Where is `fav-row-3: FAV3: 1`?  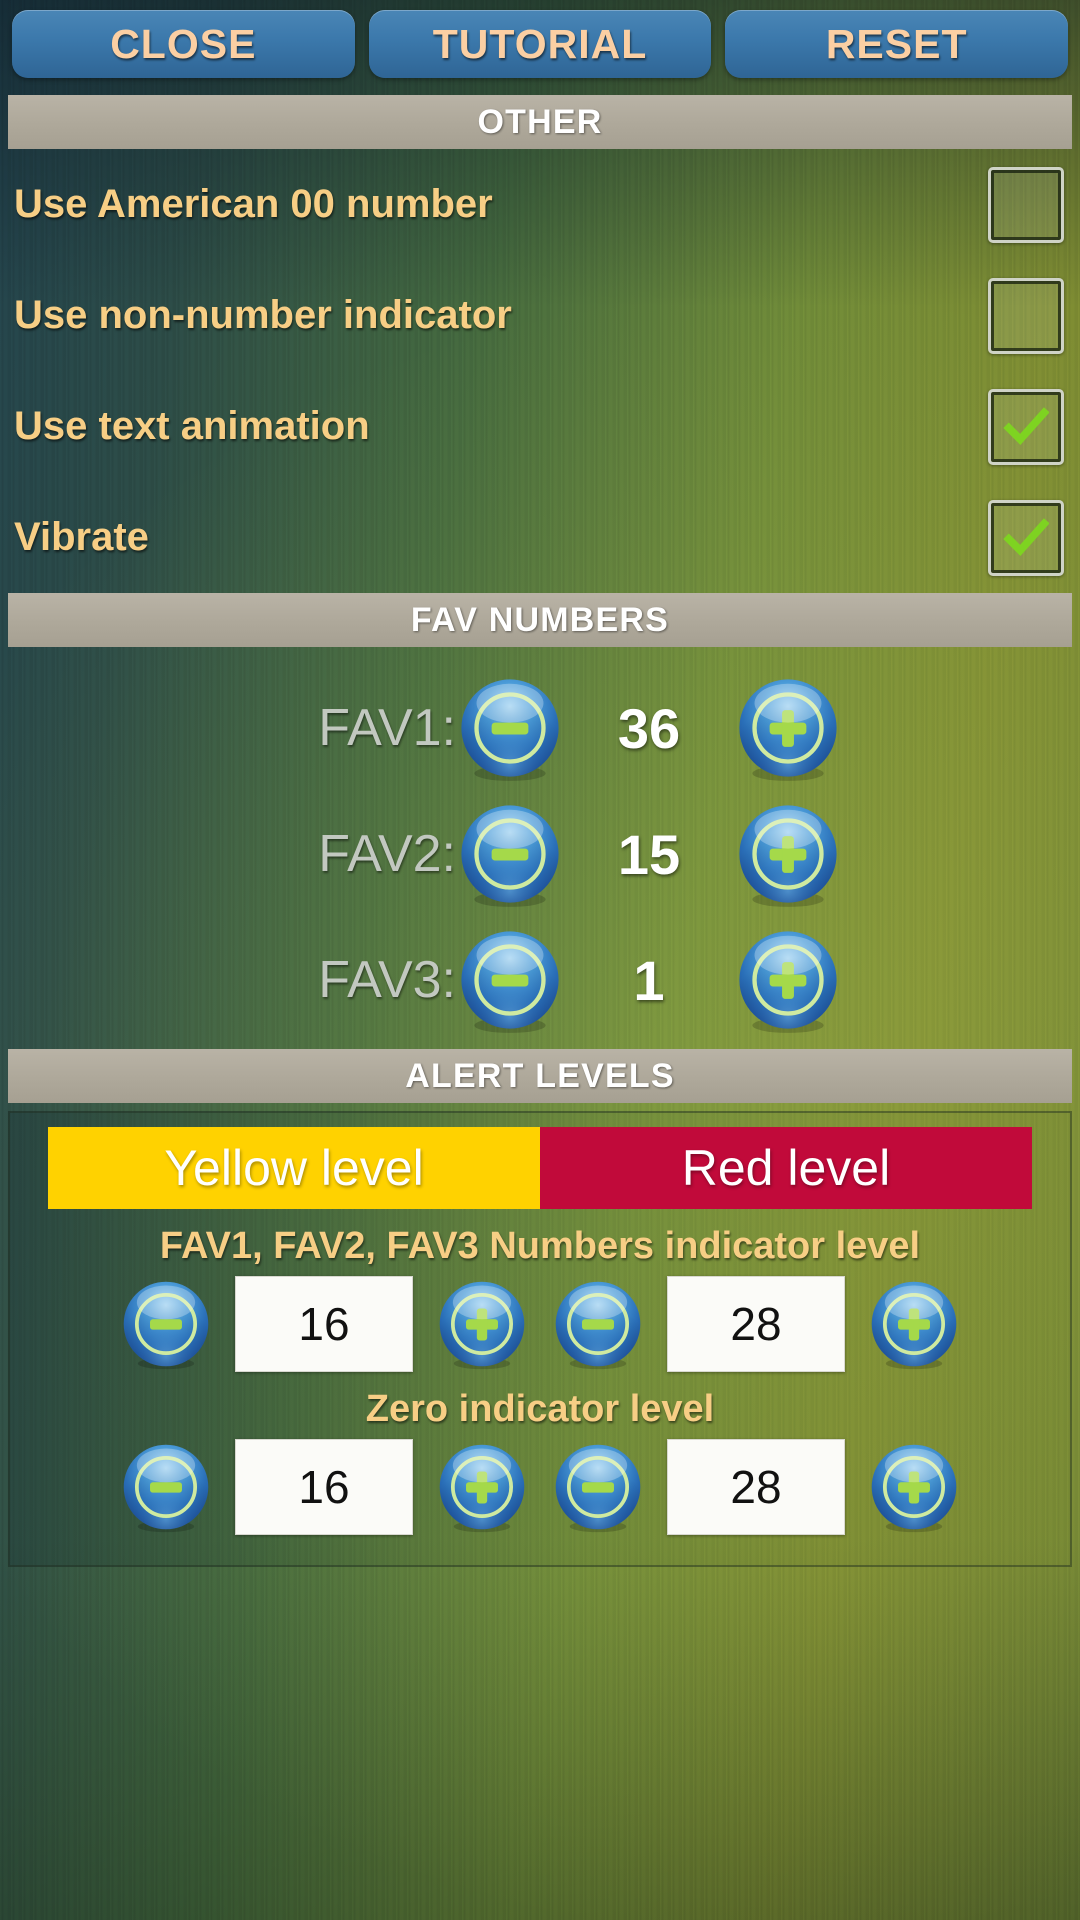
fav-row-3: FAV3: 1 is located at coordinates (540, 980).